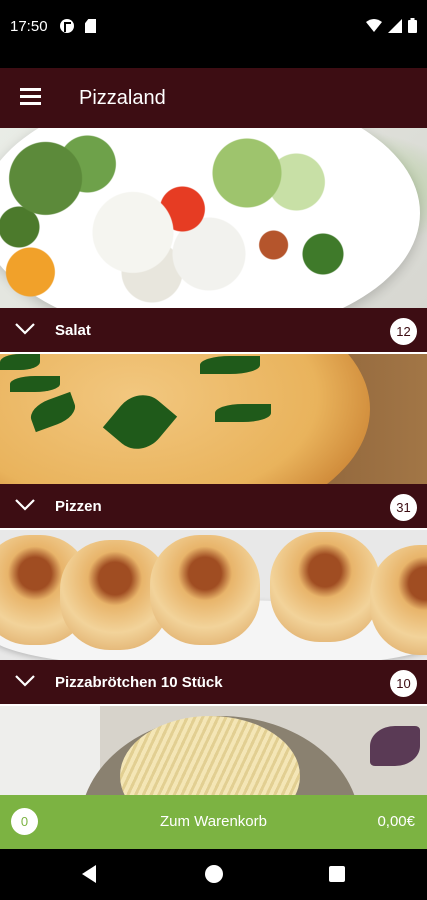 The height and width of the screenshot is (900, 427). What do you see at coordinates (90, 26) in the screenshot?
I see `sim-card-icon` at bounding box center [90, 26].